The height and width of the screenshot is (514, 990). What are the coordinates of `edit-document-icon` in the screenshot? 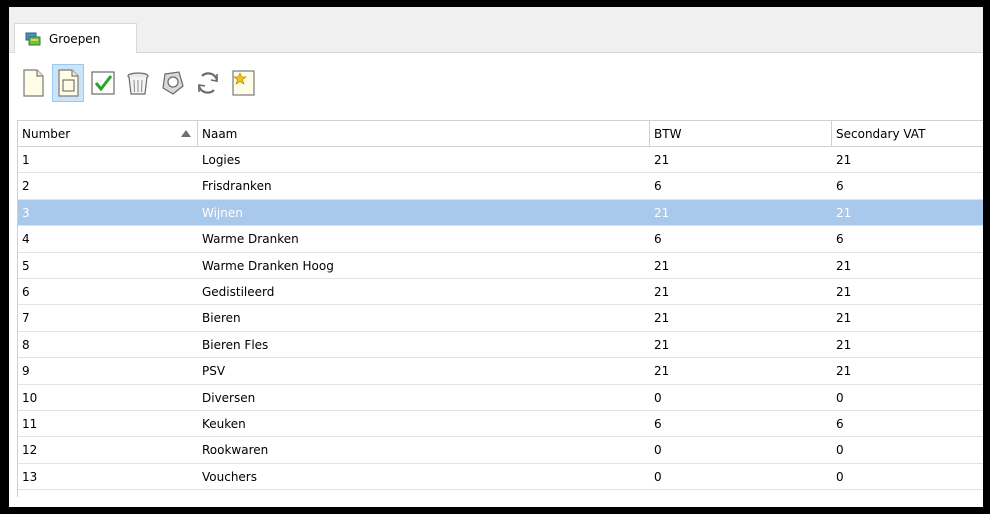 It's located at (68, 83).